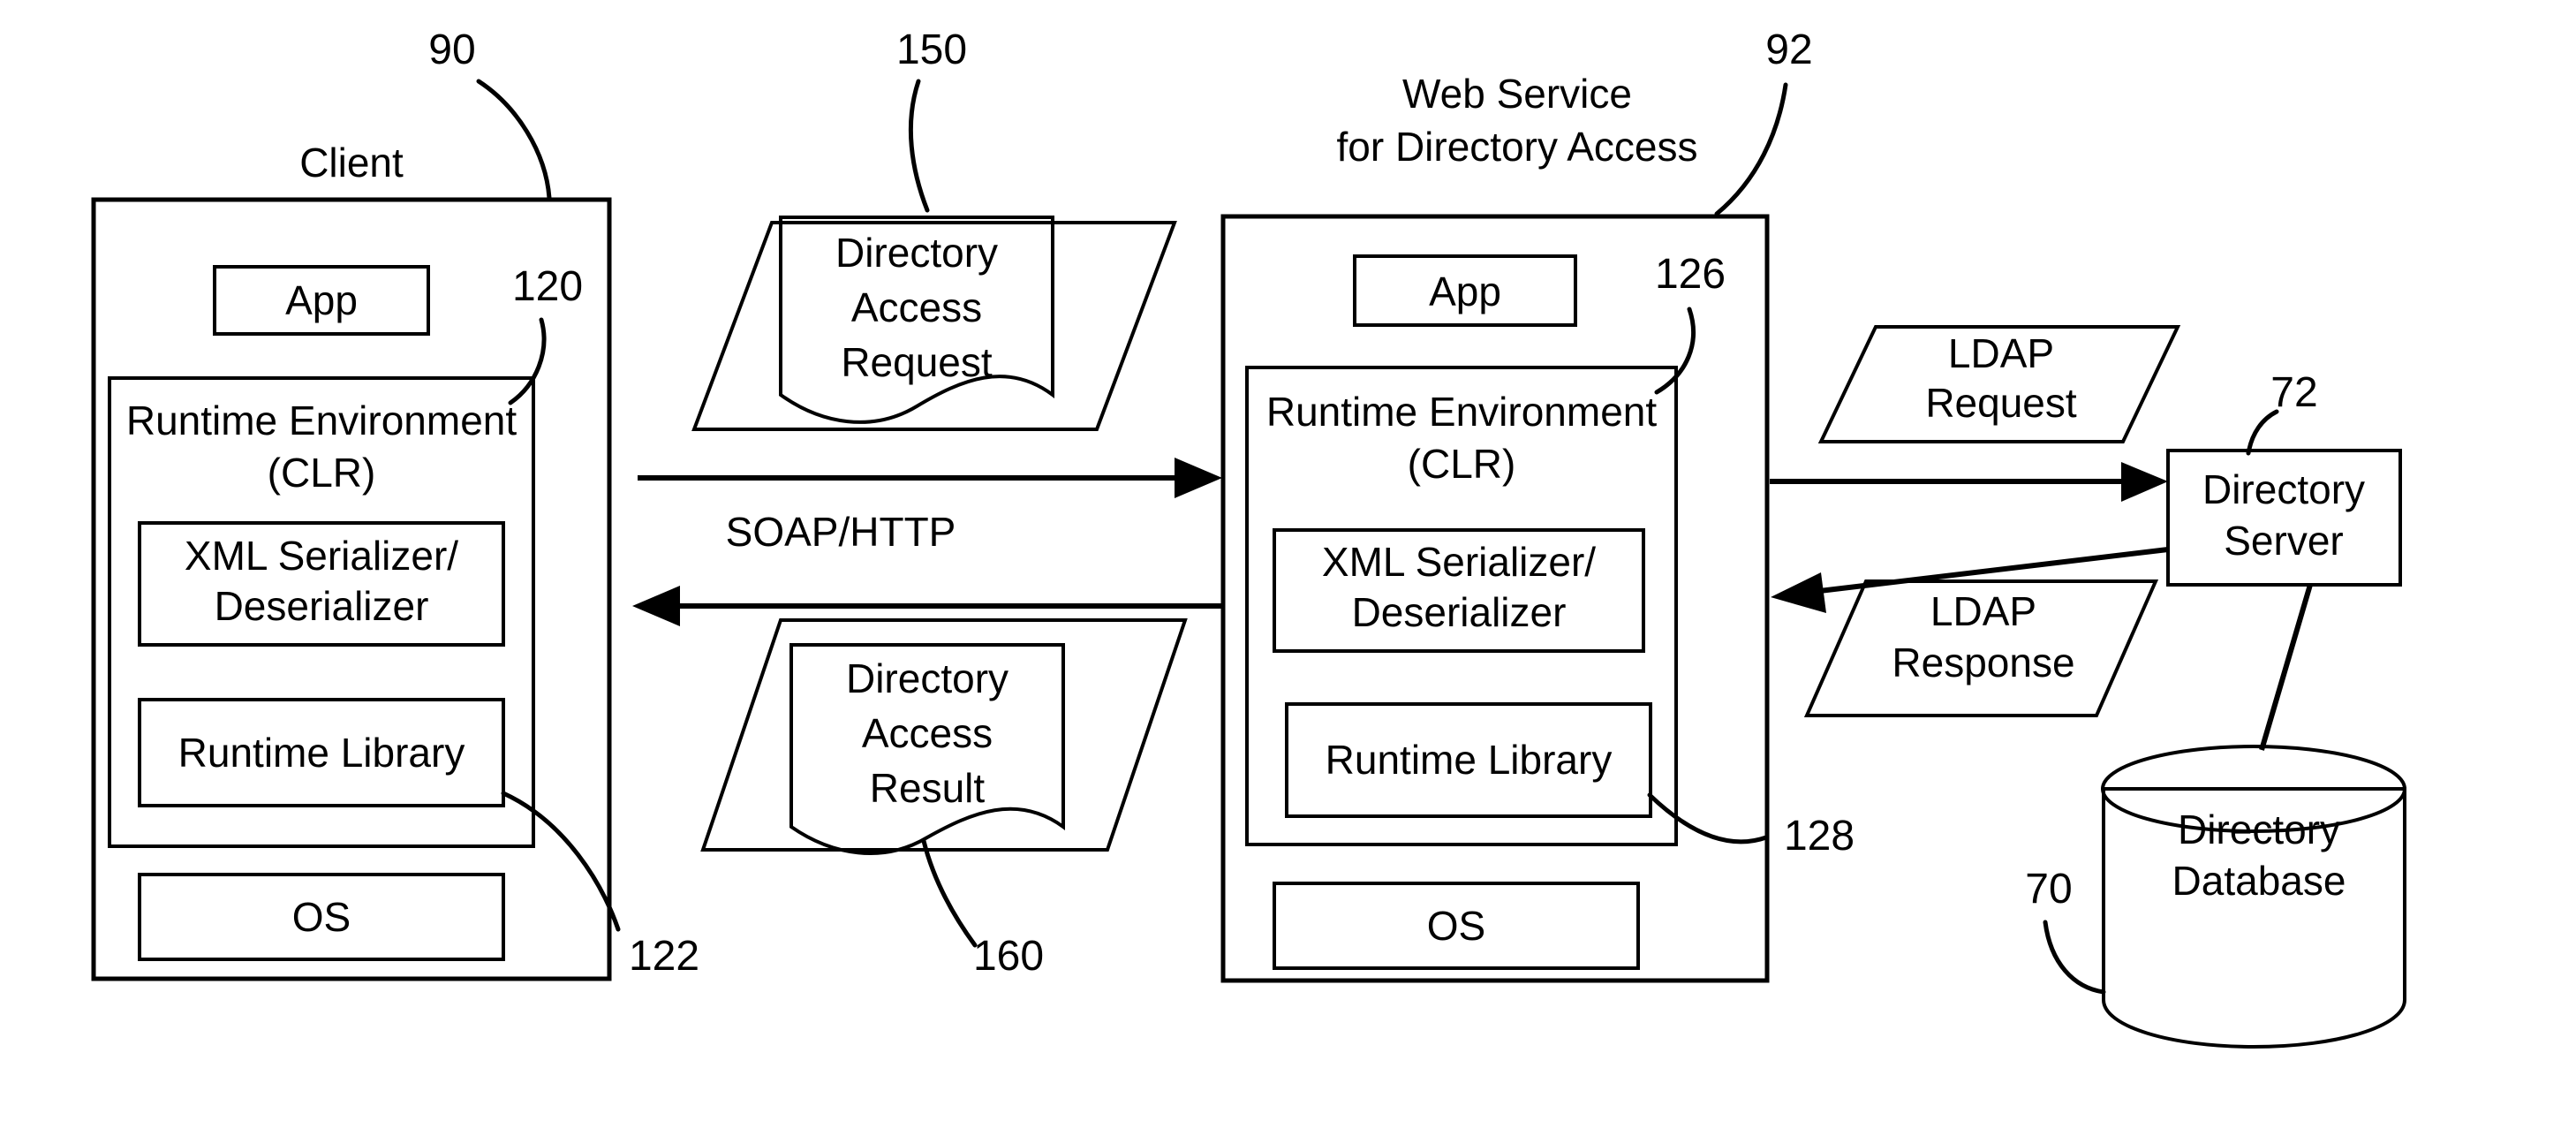 This screenshot has width=2576, height=1136. I want to click on ref-numeral-150: 150, so click(932, 50).